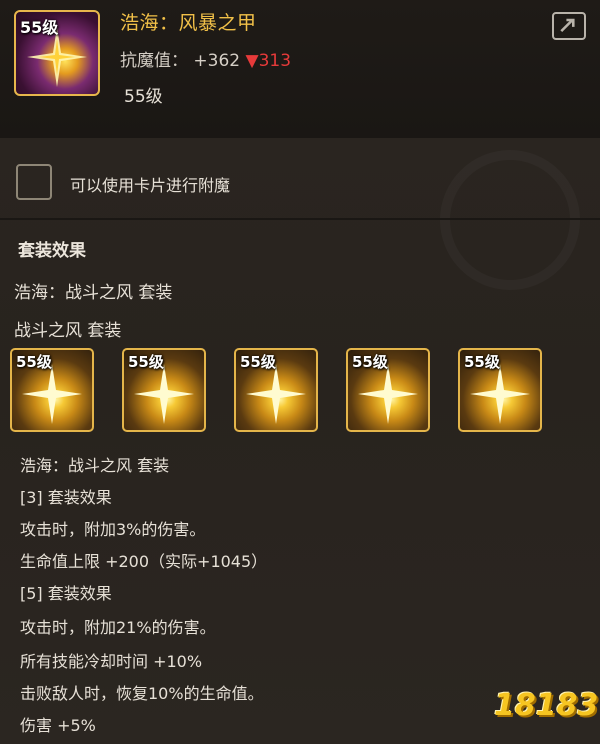 This screenshot has width=600, height=744. What do you see at coordinates (300, 219) in the screenshot?
I see `section-divider` at bounding box center [300, 219].